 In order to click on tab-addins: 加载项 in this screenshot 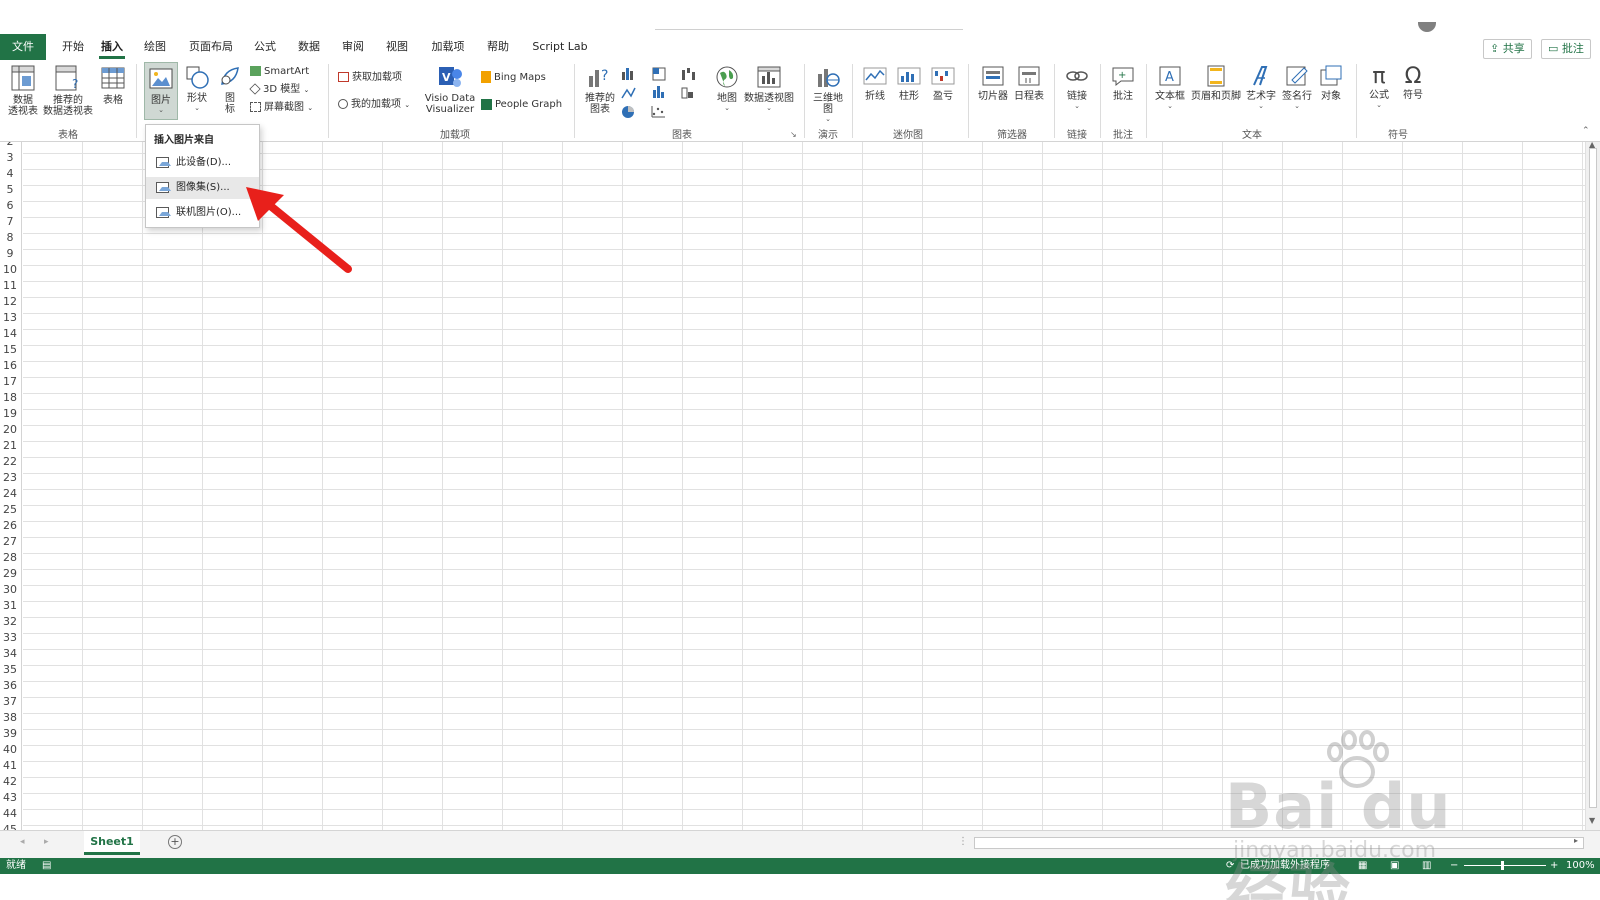, I will do `click(448, 47)`.